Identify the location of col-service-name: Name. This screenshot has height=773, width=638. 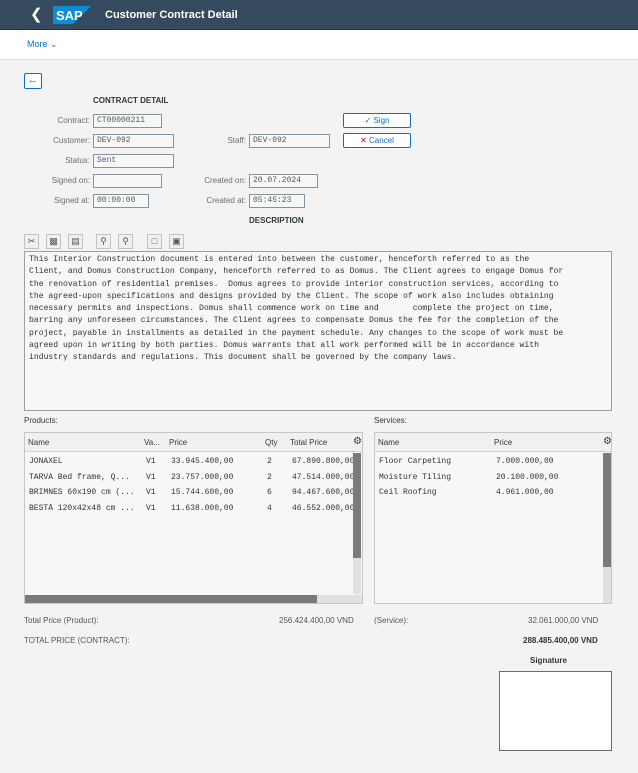
(388, 442).